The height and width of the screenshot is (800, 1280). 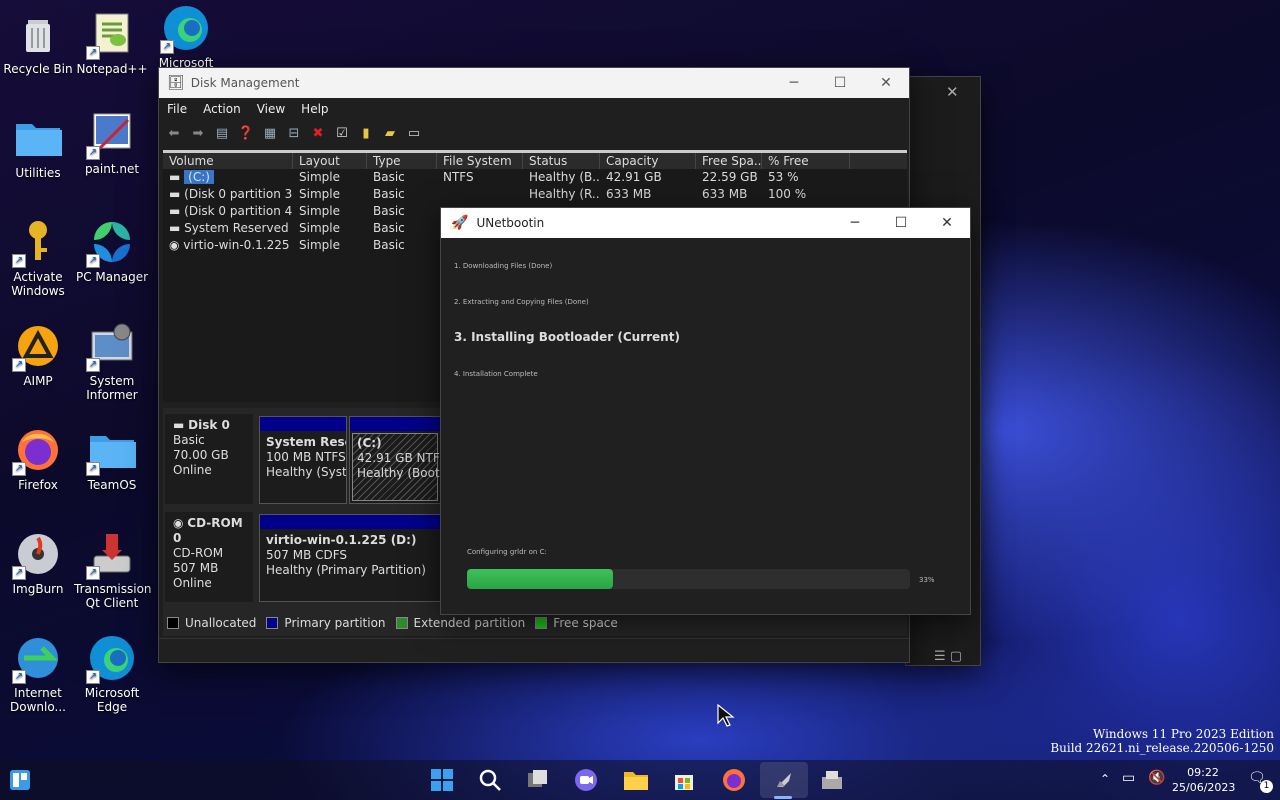 I want to click on disk0-info: ▬ Disk 0 Basic 70.00 GB Online, so click(x=209, y=459).